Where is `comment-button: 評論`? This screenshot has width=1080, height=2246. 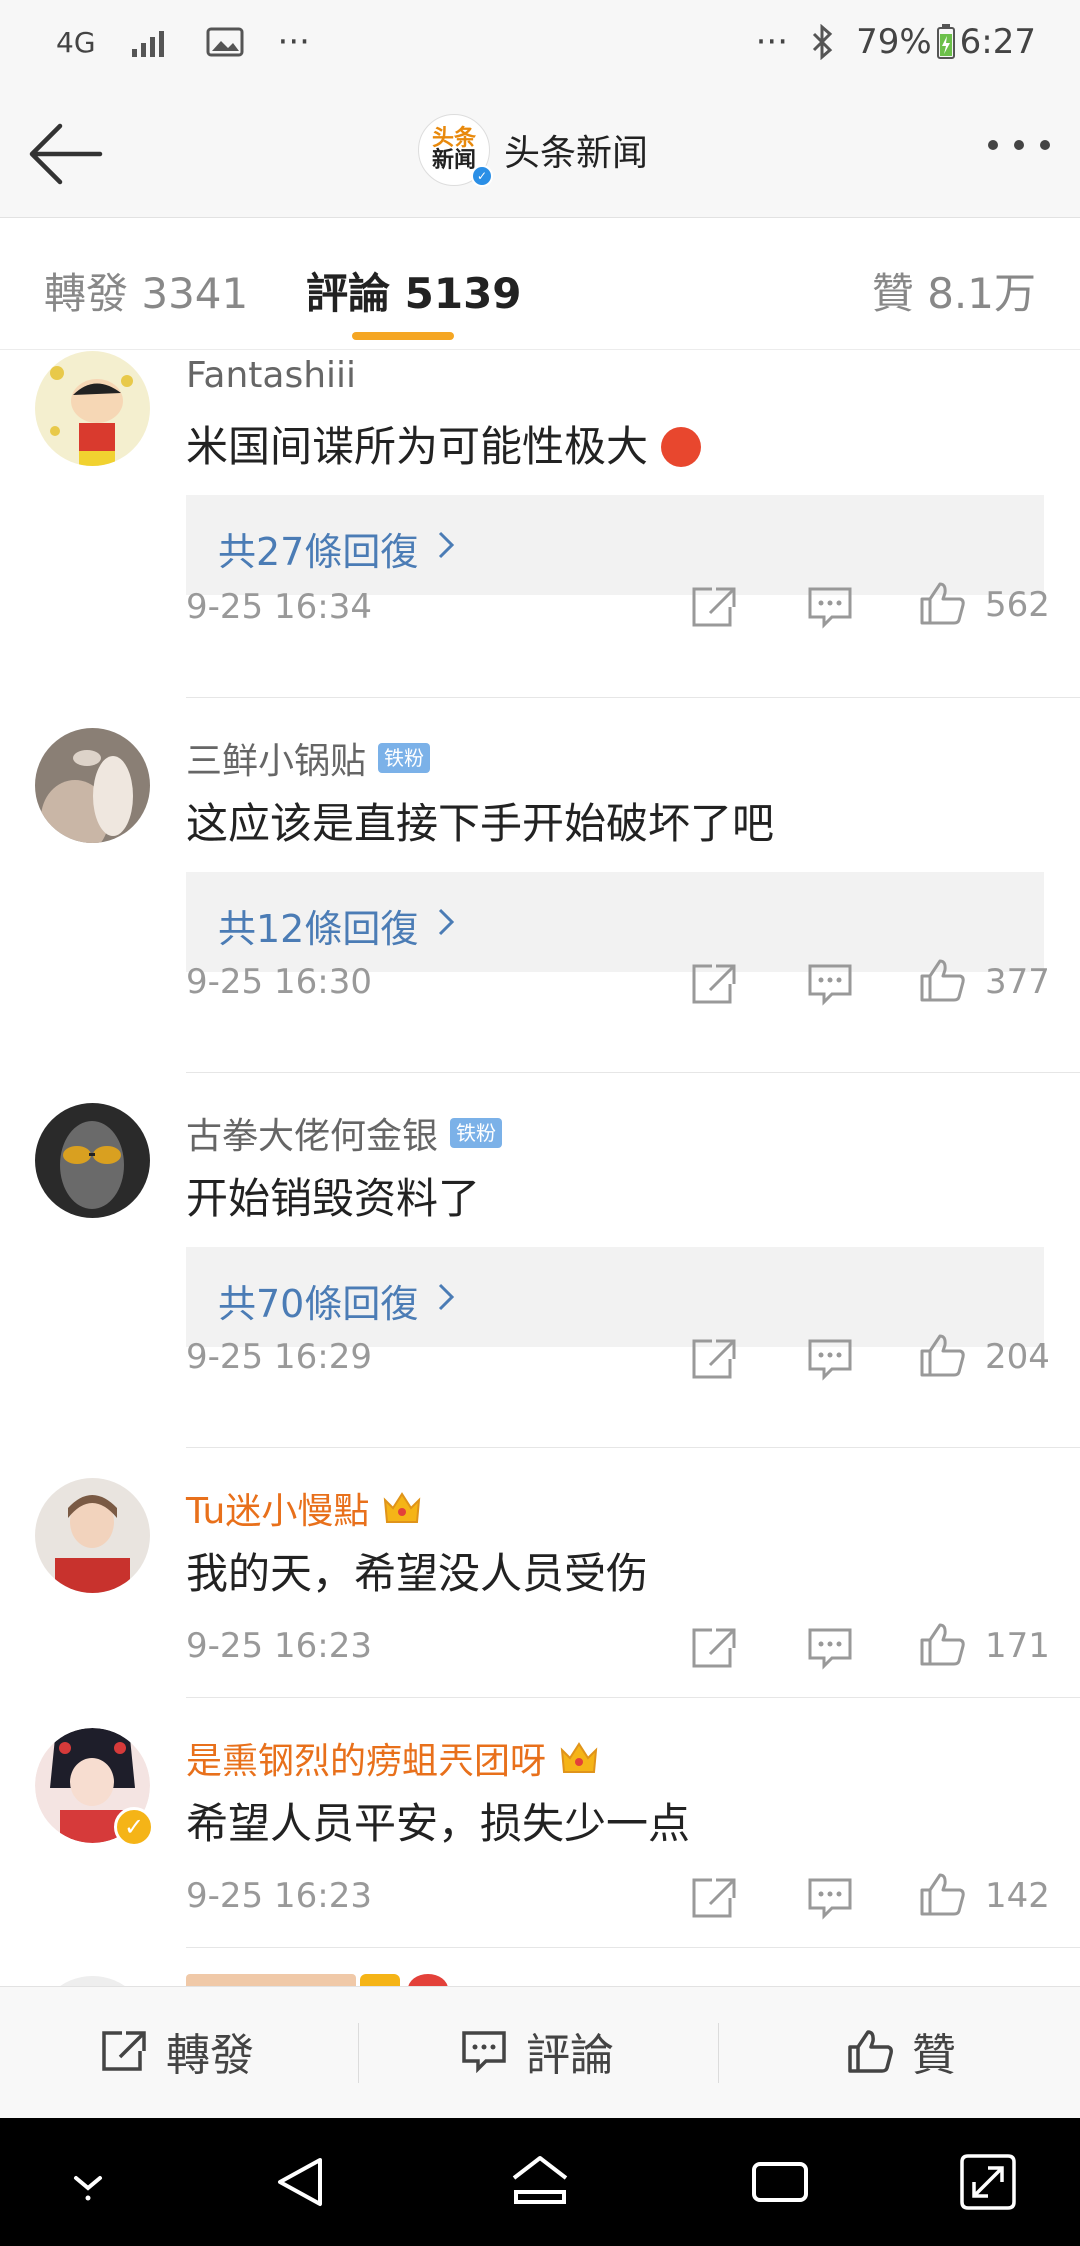
comment-button: 評論 is located at coordinates (537, 2051).